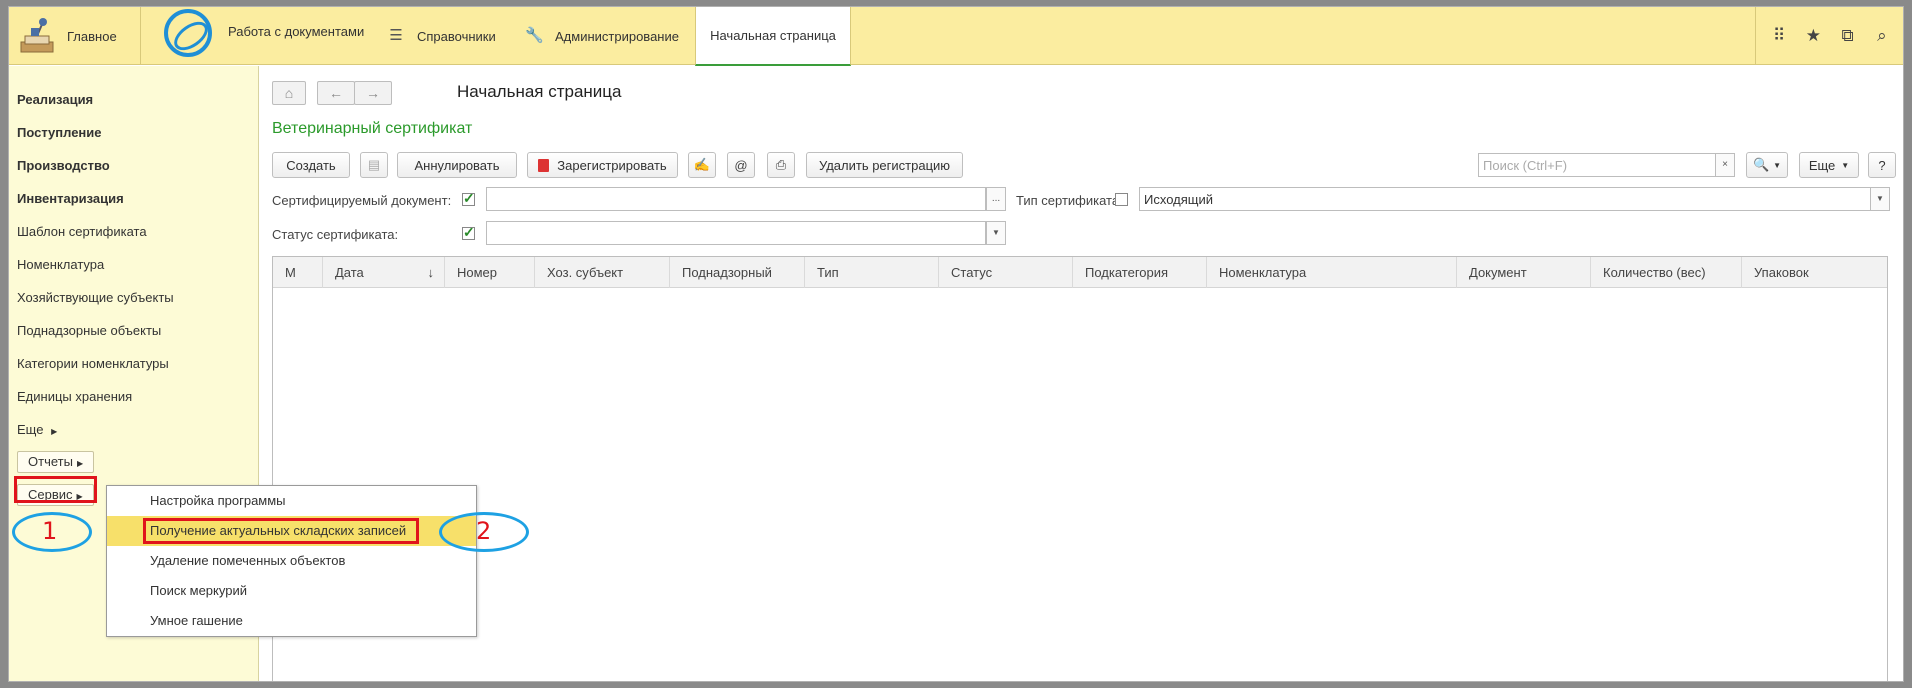  Describe the element at coordinates (335, 234) in the screenshot. I see `status-filter-label: Статус сертификата:` at that location.